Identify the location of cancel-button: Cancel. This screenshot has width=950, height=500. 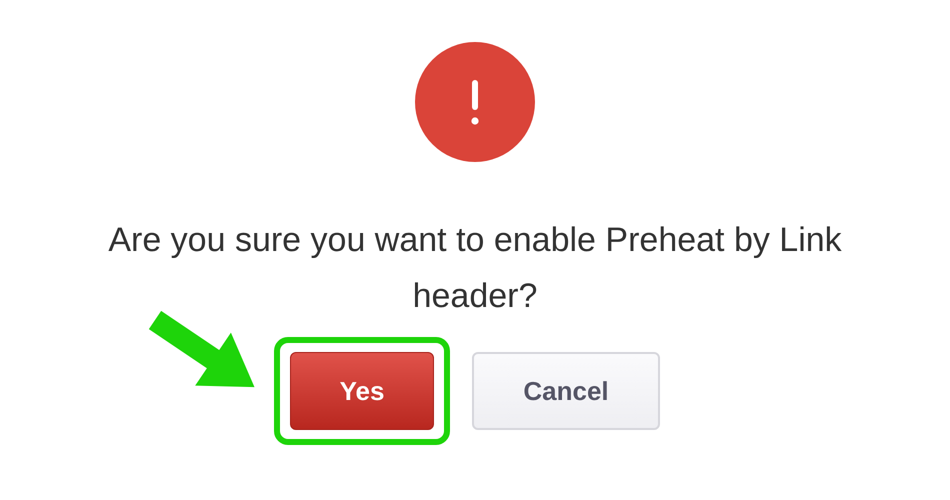
(566, 391).